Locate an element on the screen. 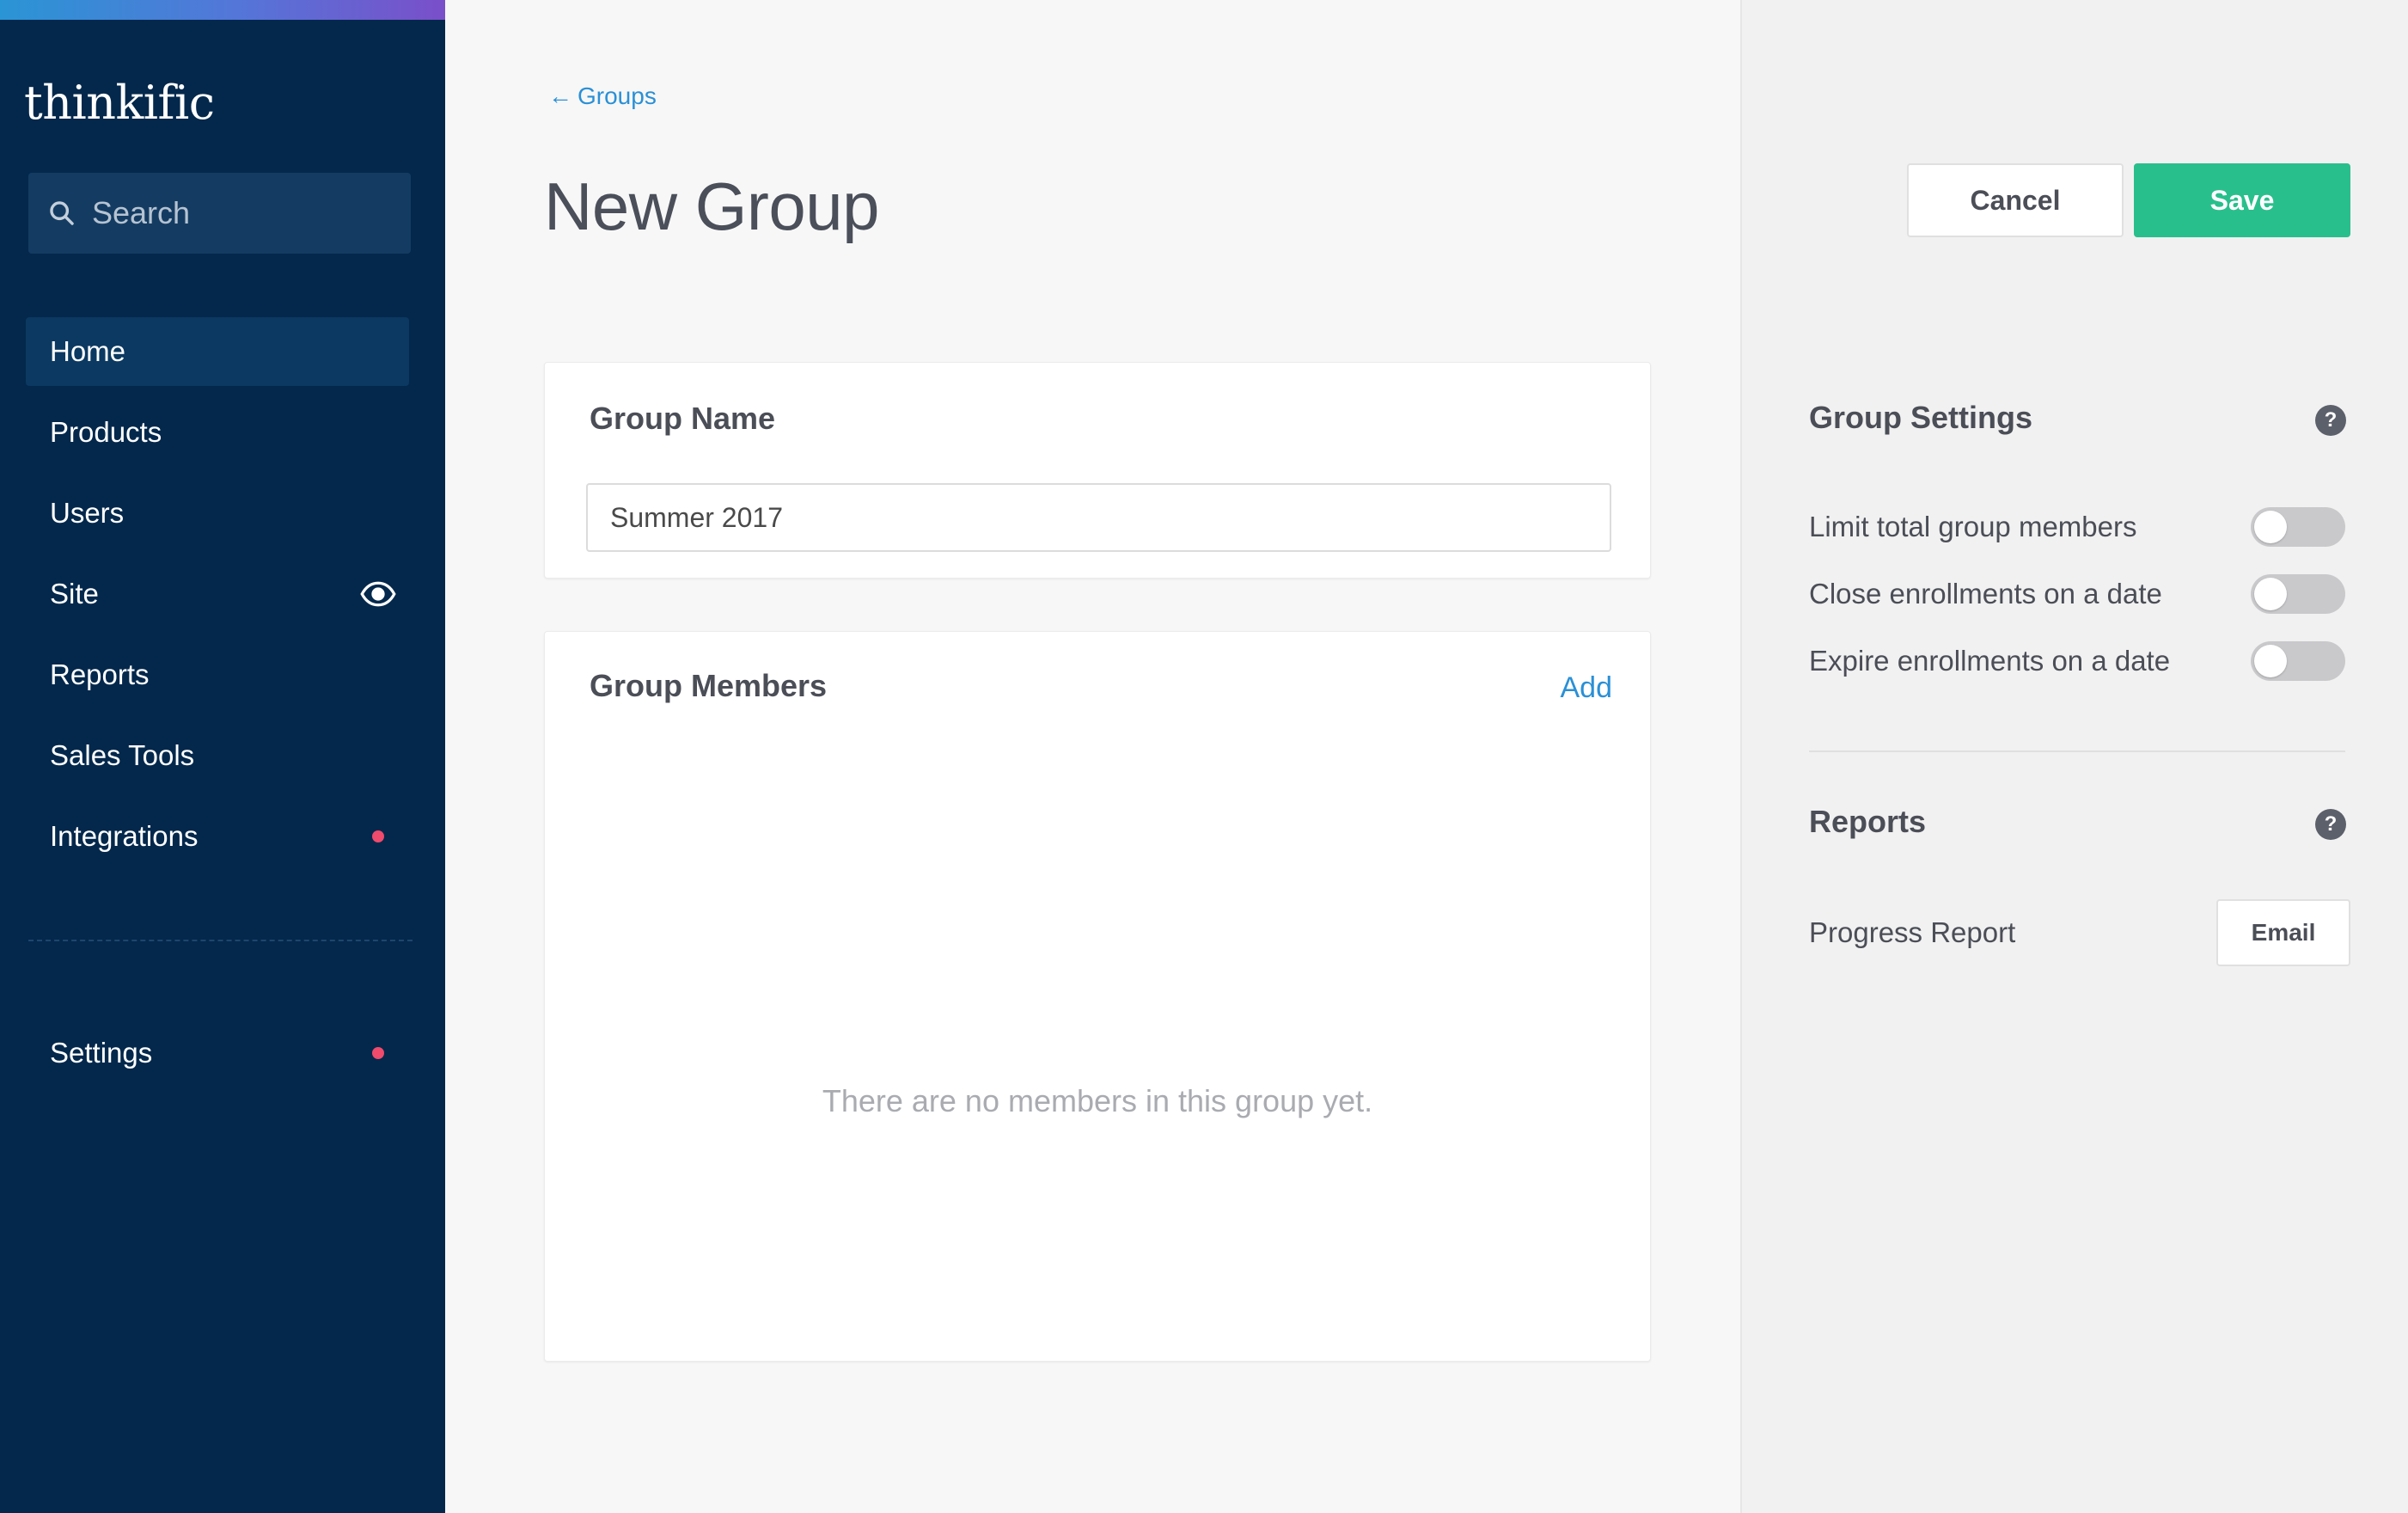 The height and width of the screenshot is (1513, 2408). back-arrow-icon: ← is located at coordinates (560, 96).